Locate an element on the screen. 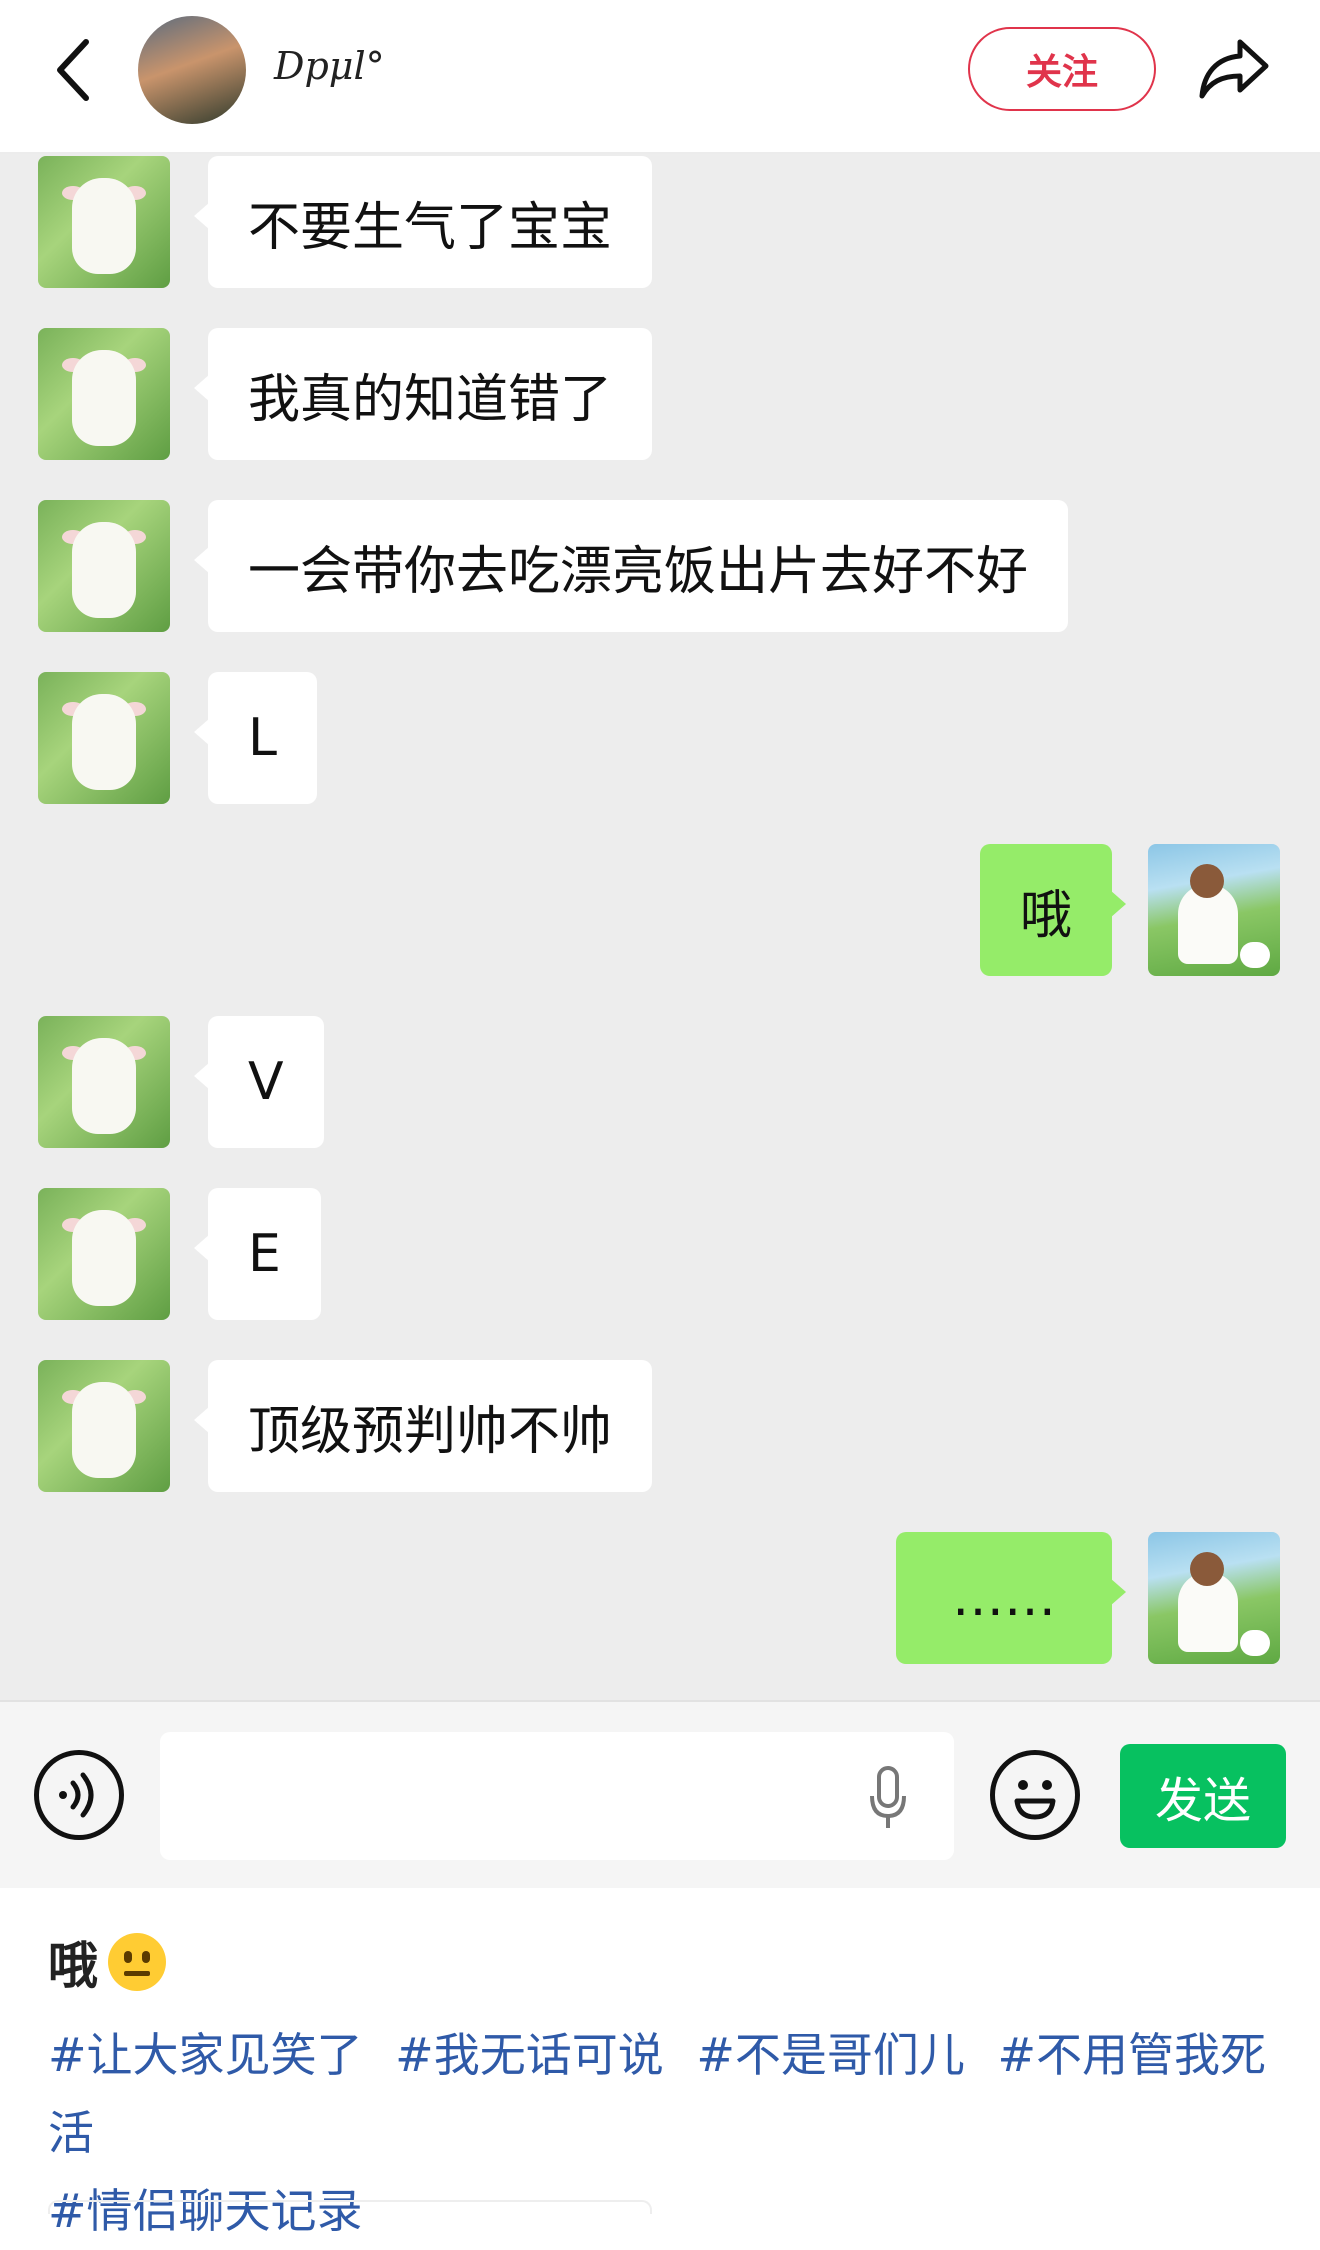 The height and width of the screenshot is (2250, 1320). message-bubble: 顶级预判帅不帅 is located at coordinates (423, 1426).